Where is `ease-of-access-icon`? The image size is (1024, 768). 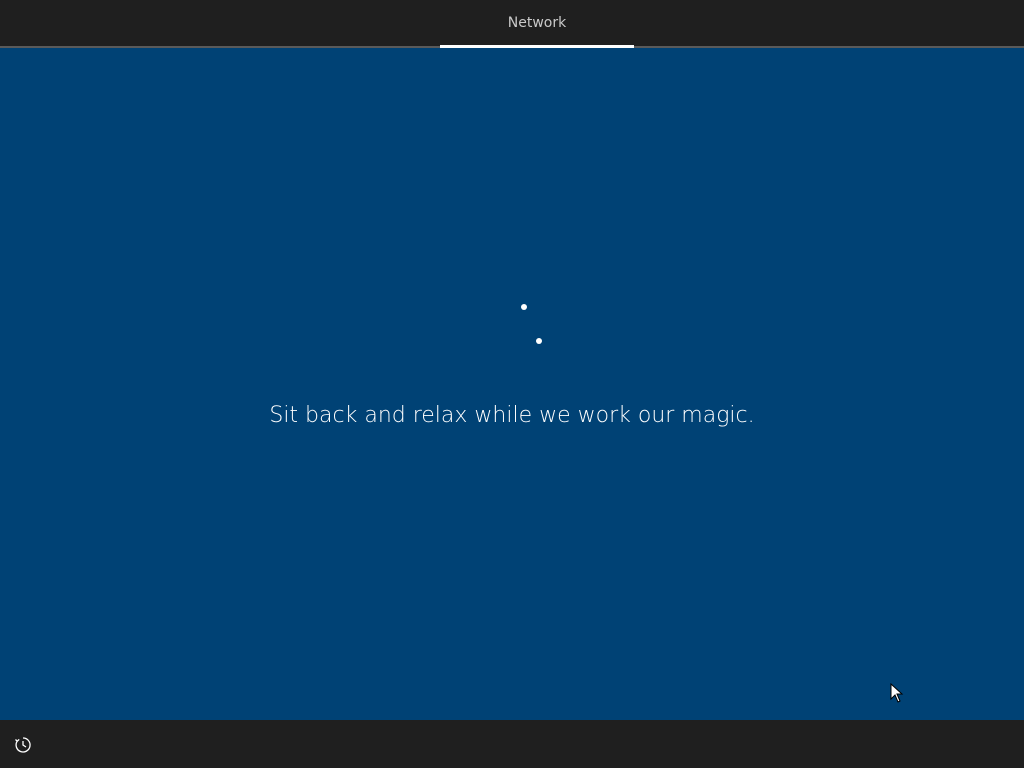
ease-of-access-icon is located at coordinates (23, 745).